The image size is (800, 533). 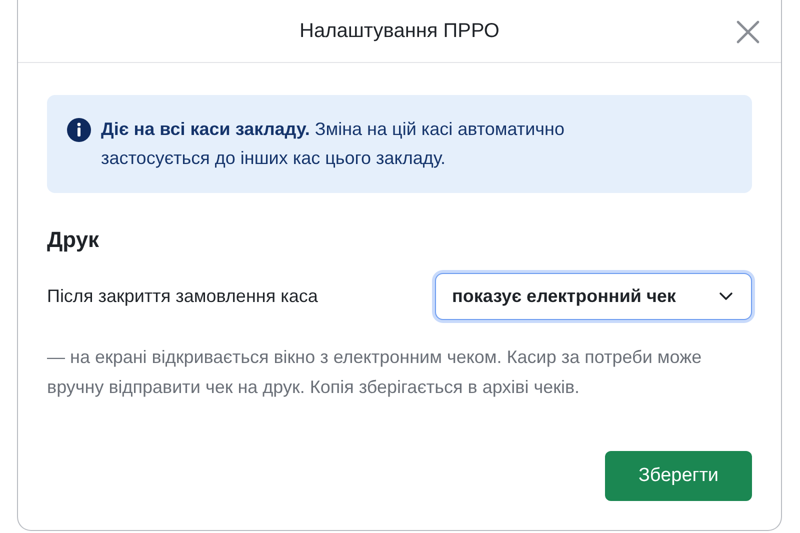 I want to click on save-button: Зберегти, so click(x=678, y=476).